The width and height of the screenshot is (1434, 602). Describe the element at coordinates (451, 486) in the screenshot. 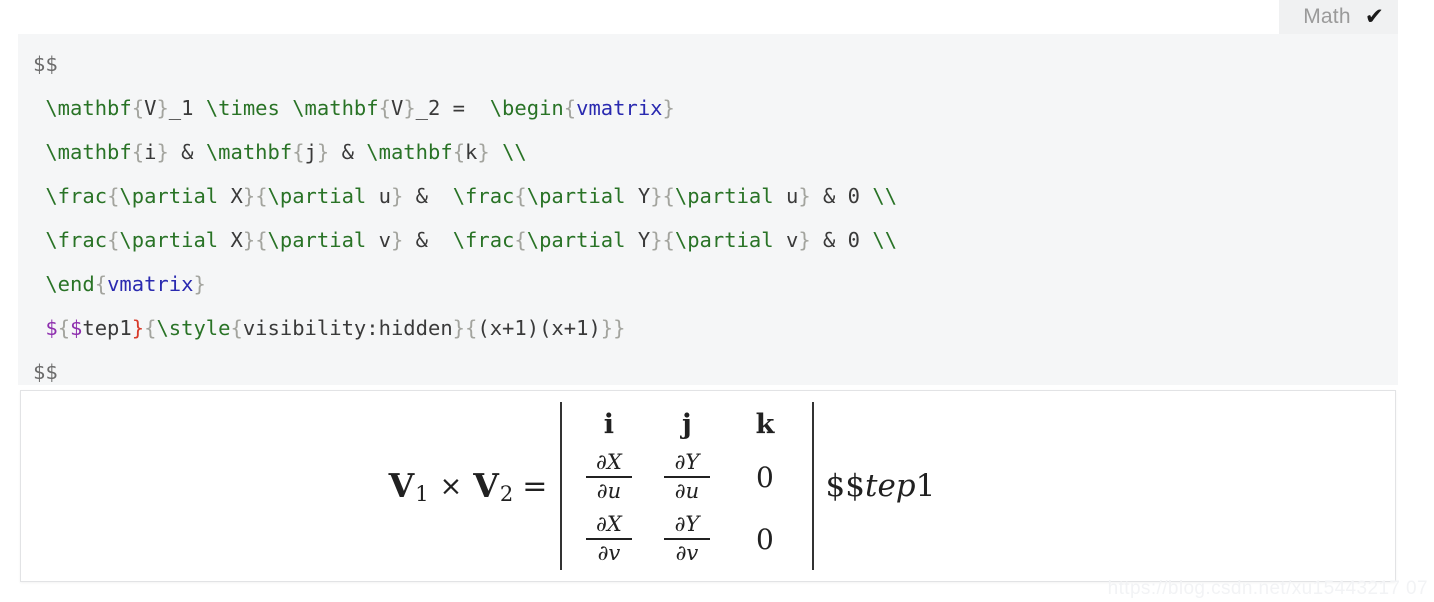

I see `cross-product-operator: ×` at that location.